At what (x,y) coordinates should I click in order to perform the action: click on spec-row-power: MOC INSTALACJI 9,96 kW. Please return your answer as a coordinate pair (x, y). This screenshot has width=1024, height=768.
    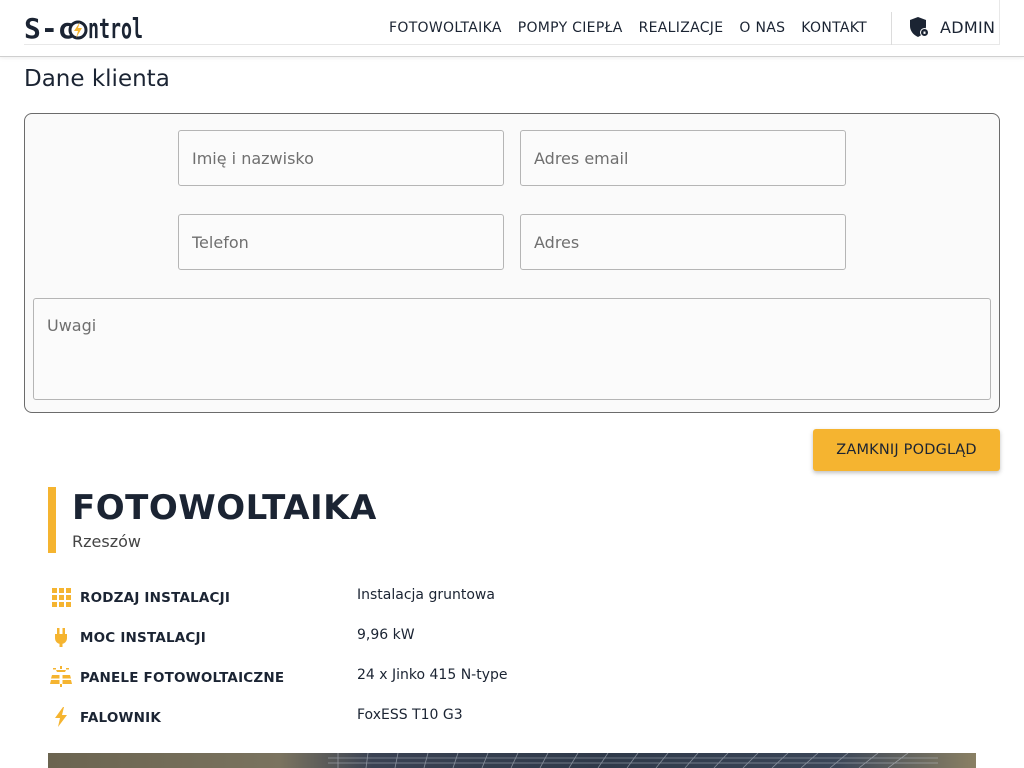
    Looking at the image, I should click on (498, 637).